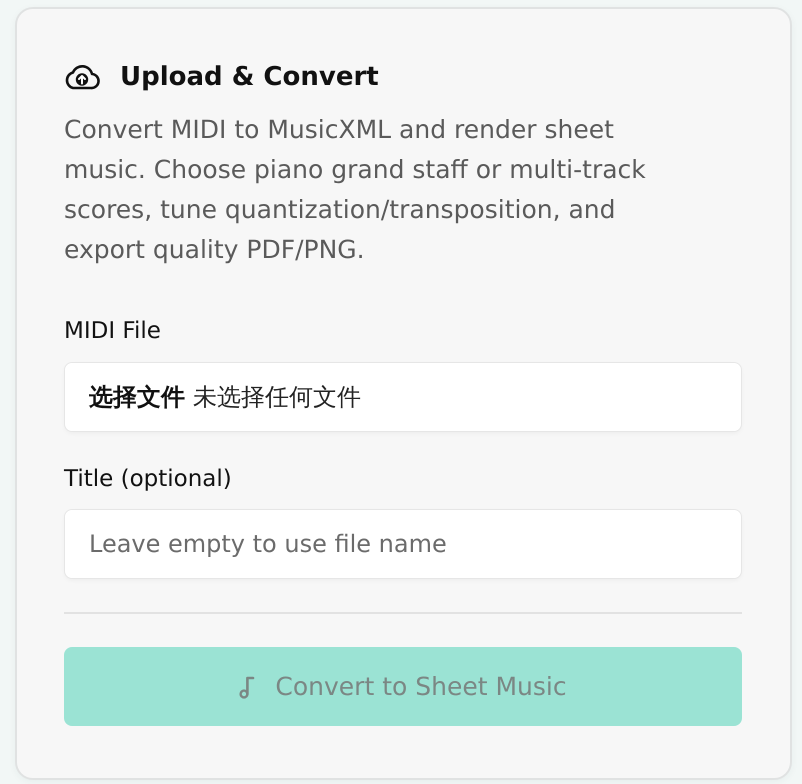 The width and height of the screenshot is (802, 784). What do you see at coordinates (82, 77) in the screenshot?
I see `cloud-upload-icon` at bounding box center [82, 77].